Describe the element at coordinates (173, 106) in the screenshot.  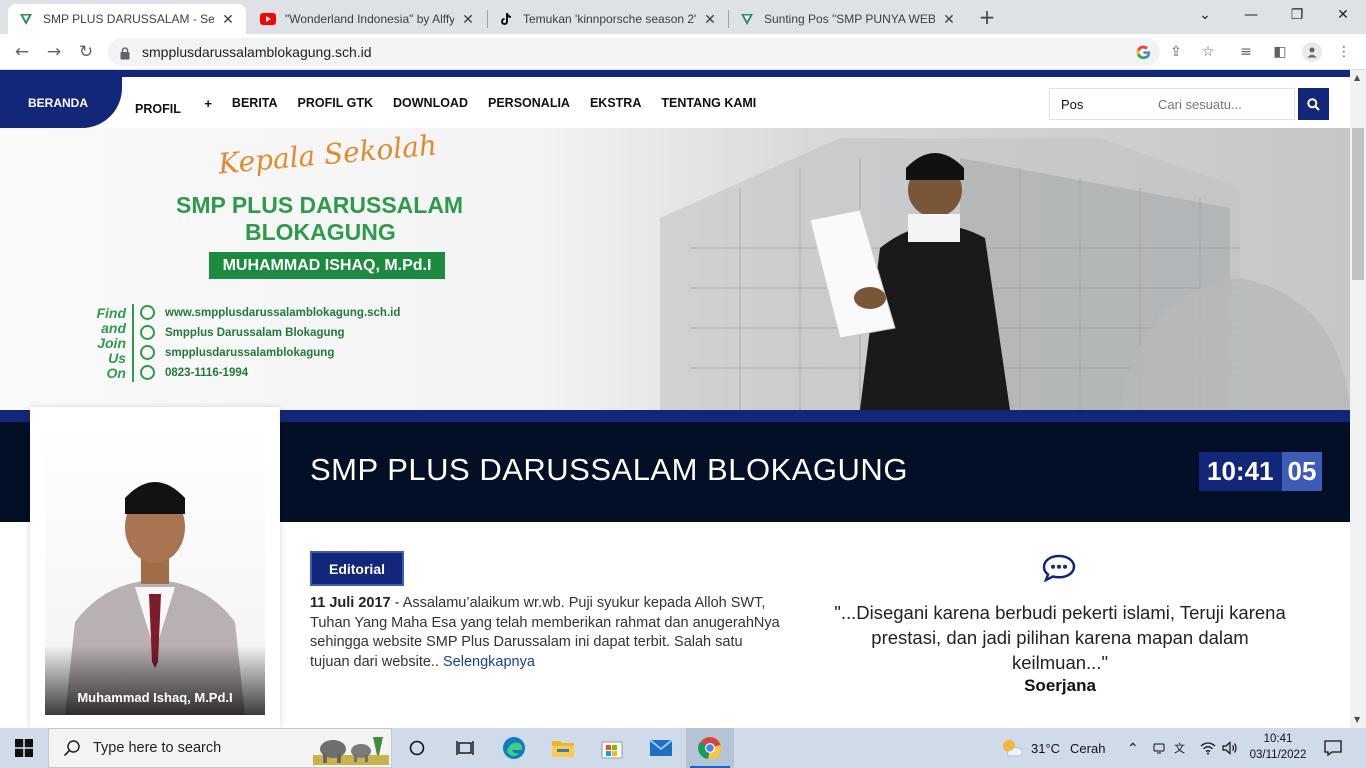
I see `nav-item-profil: PROFIL +` at that location.